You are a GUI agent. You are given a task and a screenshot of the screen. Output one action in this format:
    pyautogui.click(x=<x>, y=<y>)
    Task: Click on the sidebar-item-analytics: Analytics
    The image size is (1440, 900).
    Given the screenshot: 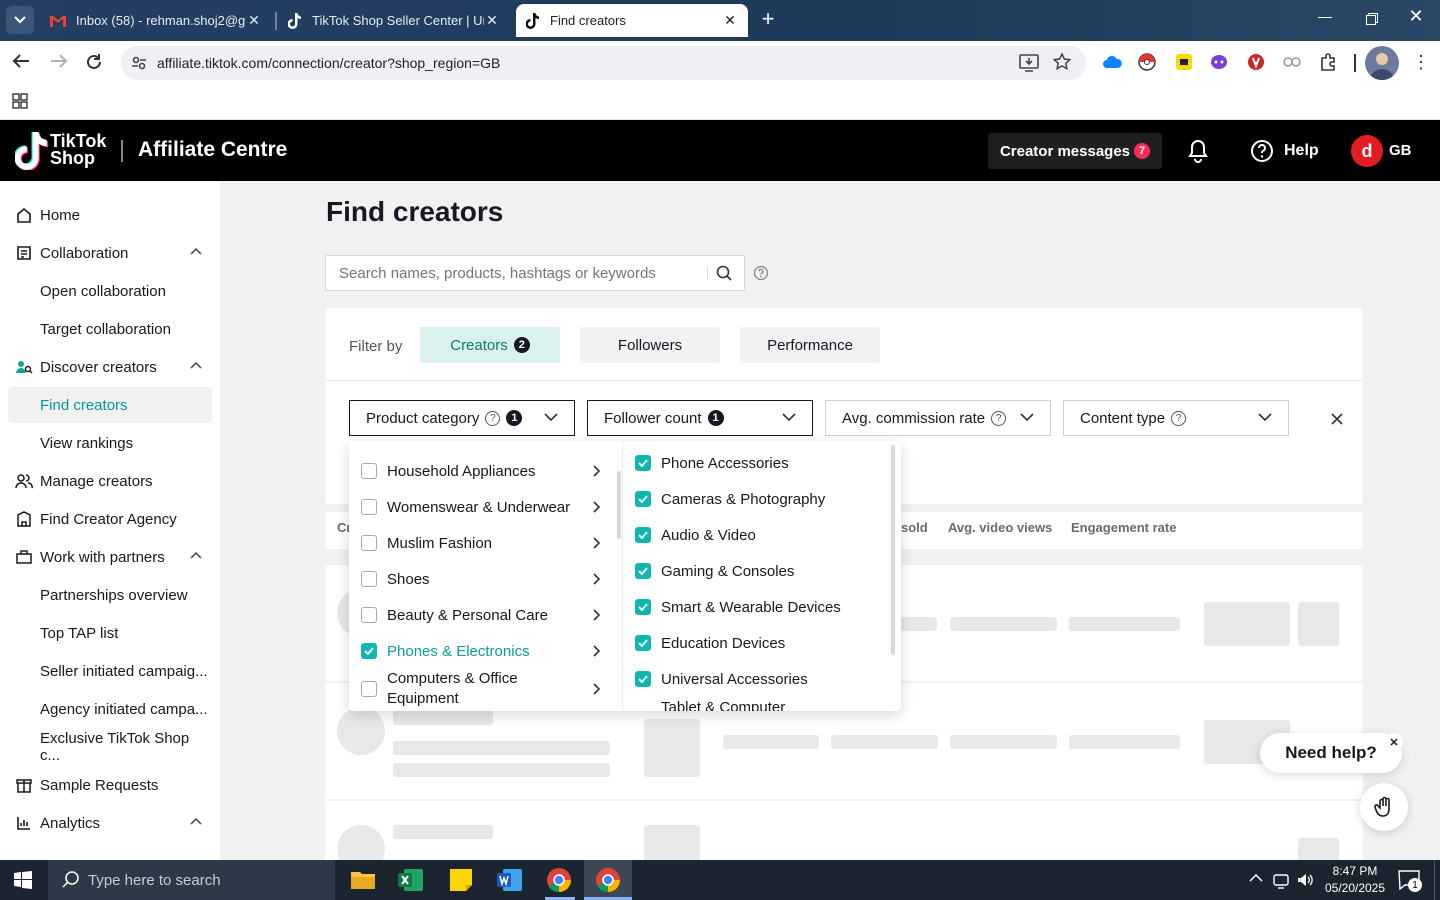 What is the action you would take?
    pyautogui.click(x=110, y=823)
    